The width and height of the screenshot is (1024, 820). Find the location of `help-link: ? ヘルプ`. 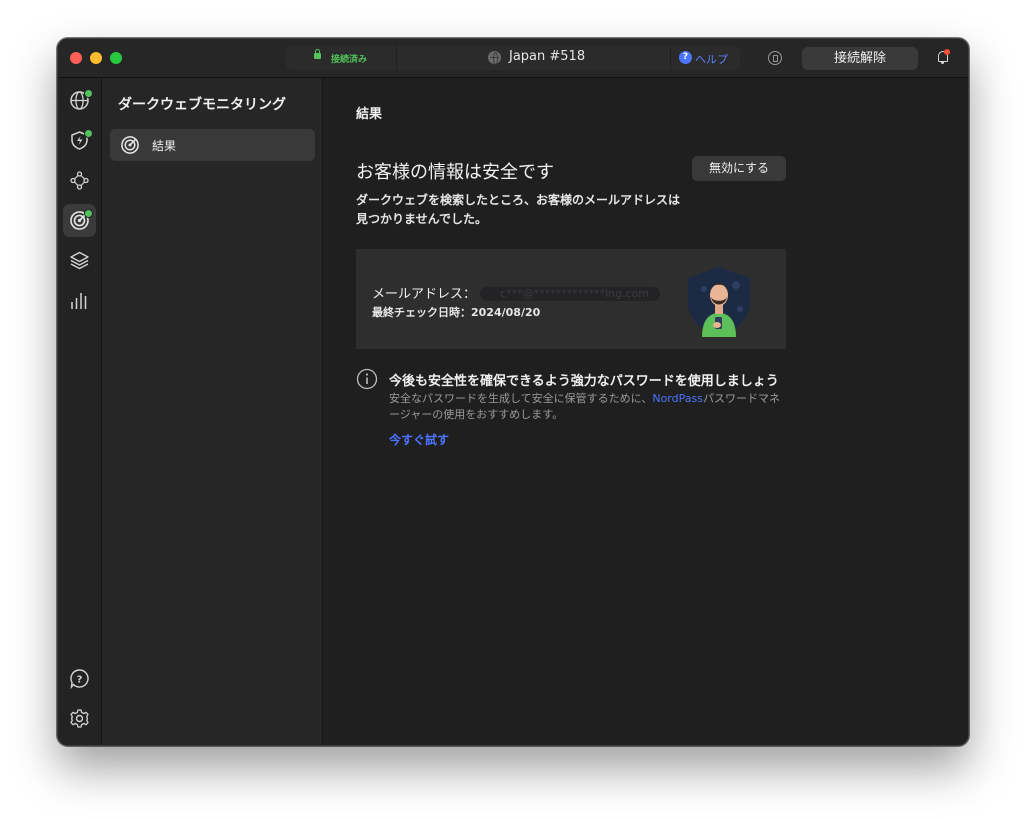

help-link: ? ヘルプ is located at coordinates (705, 58).